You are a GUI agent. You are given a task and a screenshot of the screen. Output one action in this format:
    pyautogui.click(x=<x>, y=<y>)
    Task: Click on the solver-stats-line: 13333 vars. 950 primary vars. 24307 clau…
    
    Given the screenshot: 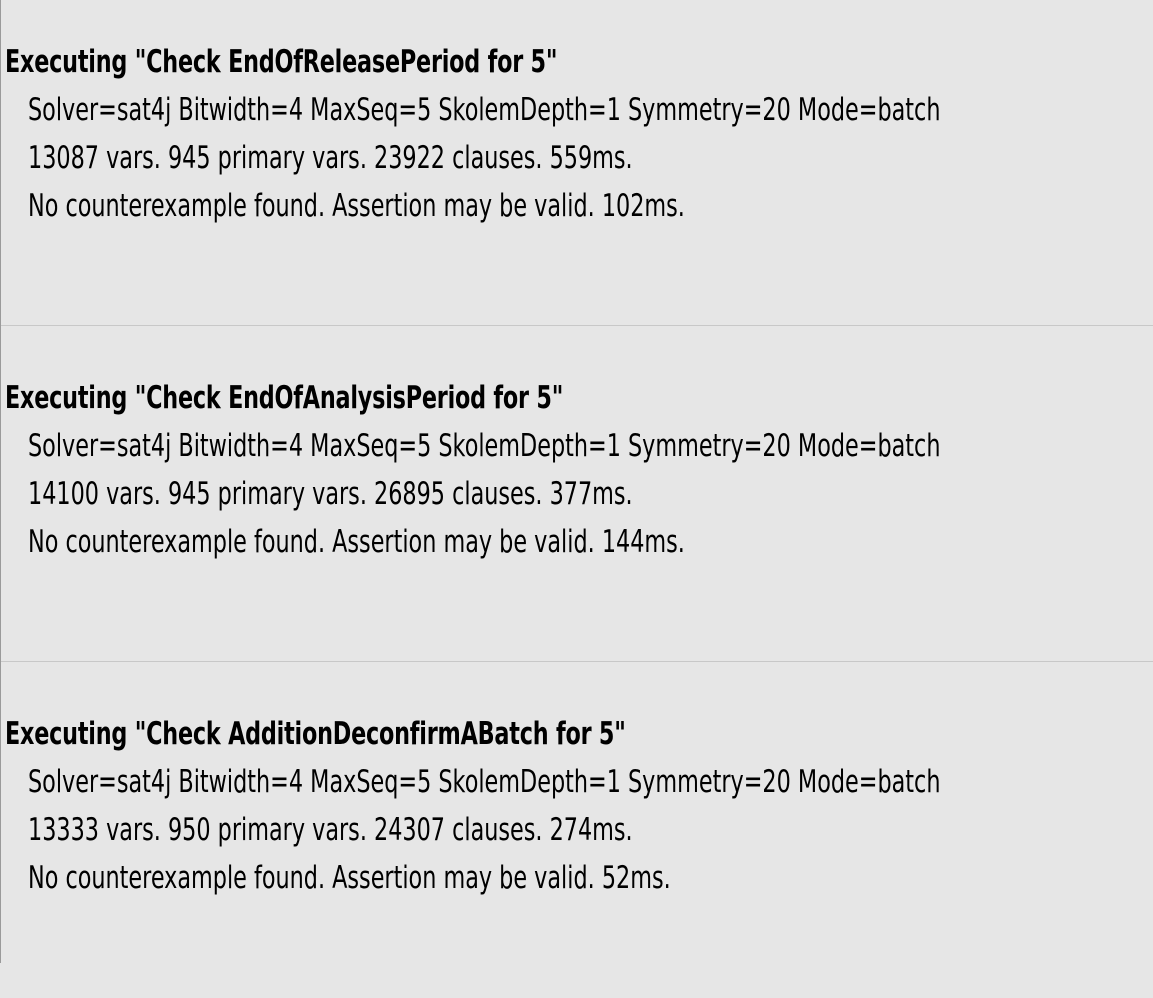 What is the action you would take?
    pyautogui.click(x=330, y=830)
    